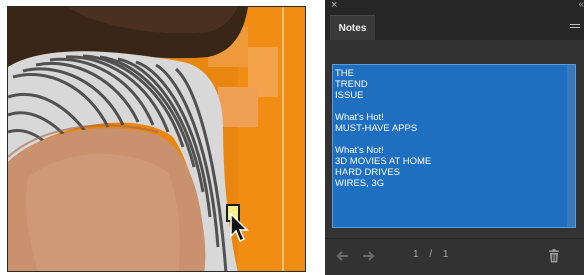  Describe the element at coordinates (554, 256) in the screenshot. I see `trash-icon` at that location.